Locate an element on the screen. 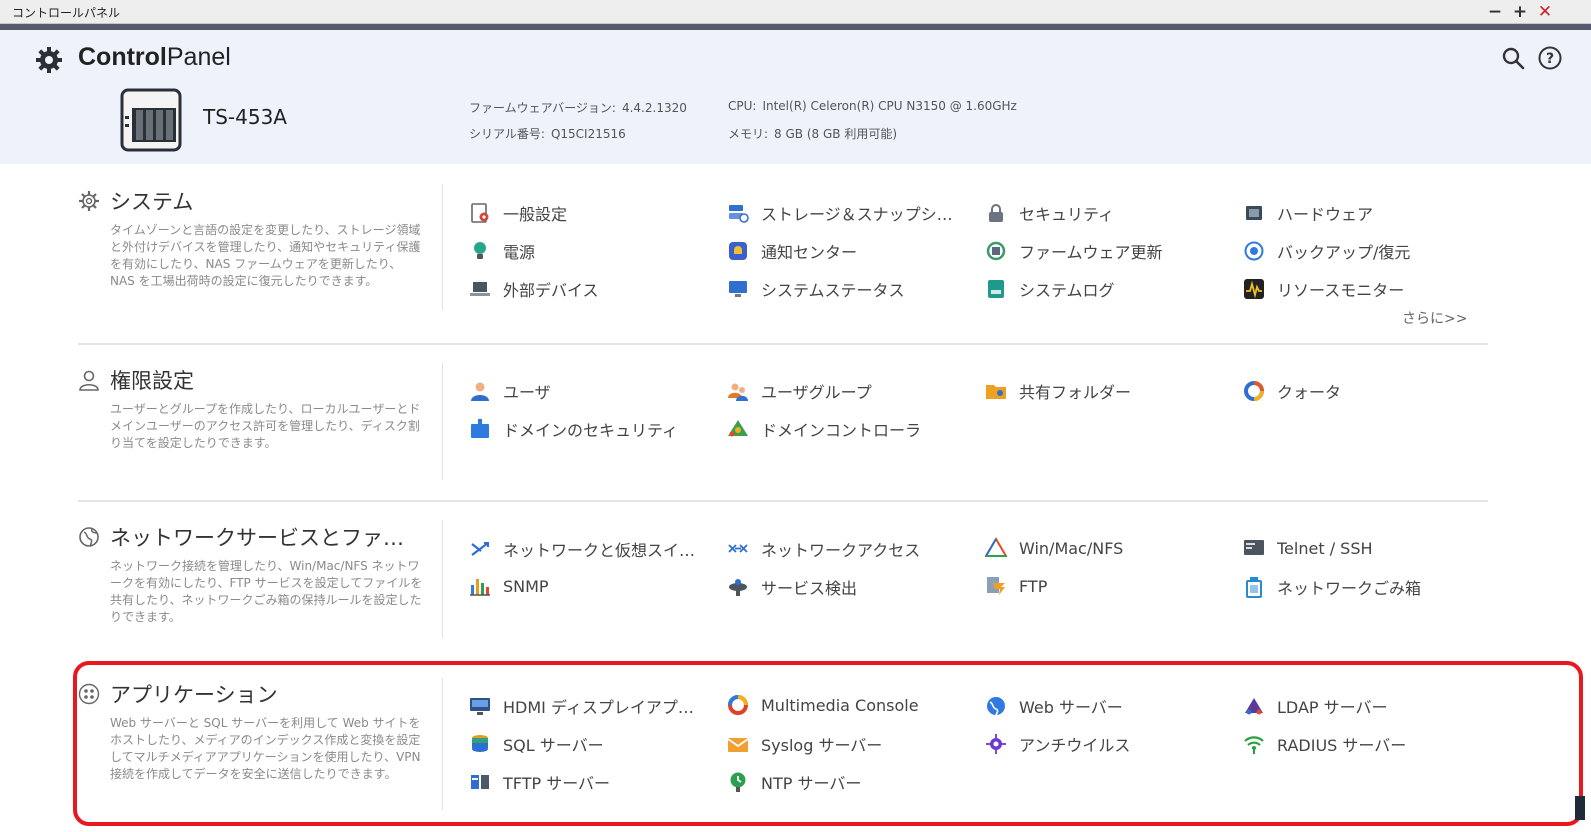 The image size is (1591, 832). app-permissions-item-2: ユーザグループ is located at coordinates (799, 391).